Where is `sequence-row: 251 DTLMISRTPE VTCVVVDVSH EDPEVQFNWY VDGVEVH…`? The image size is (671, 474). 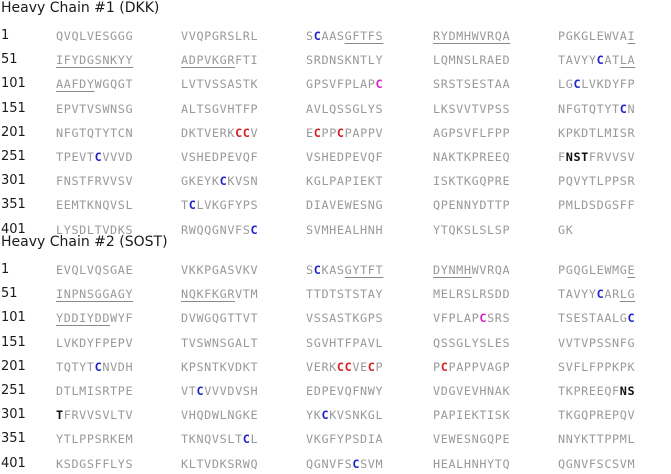
sequence-row: 251 DTLMISRTPE VTCVVVDVSH EDPEVQFNWY VDGVEVH… is located at coordinates (335, 391).